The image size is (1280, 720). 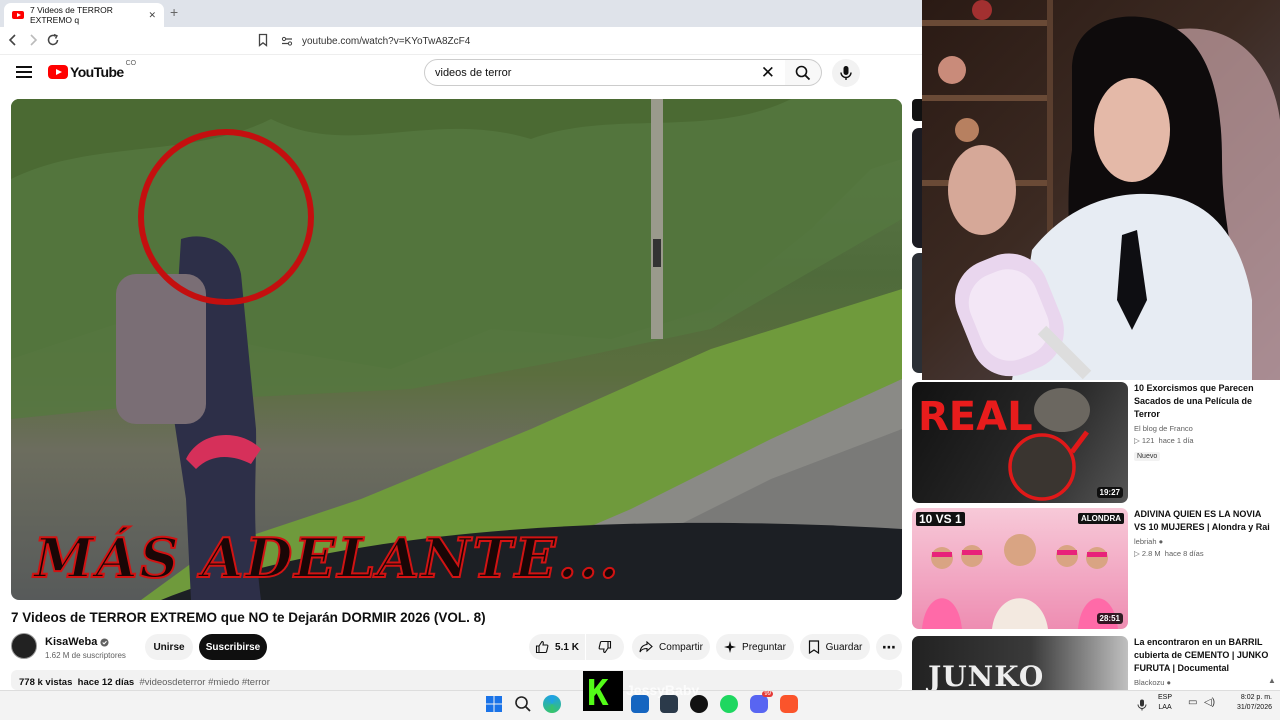 I want to click on edge-browser-icon, so click(x=552, y=704).